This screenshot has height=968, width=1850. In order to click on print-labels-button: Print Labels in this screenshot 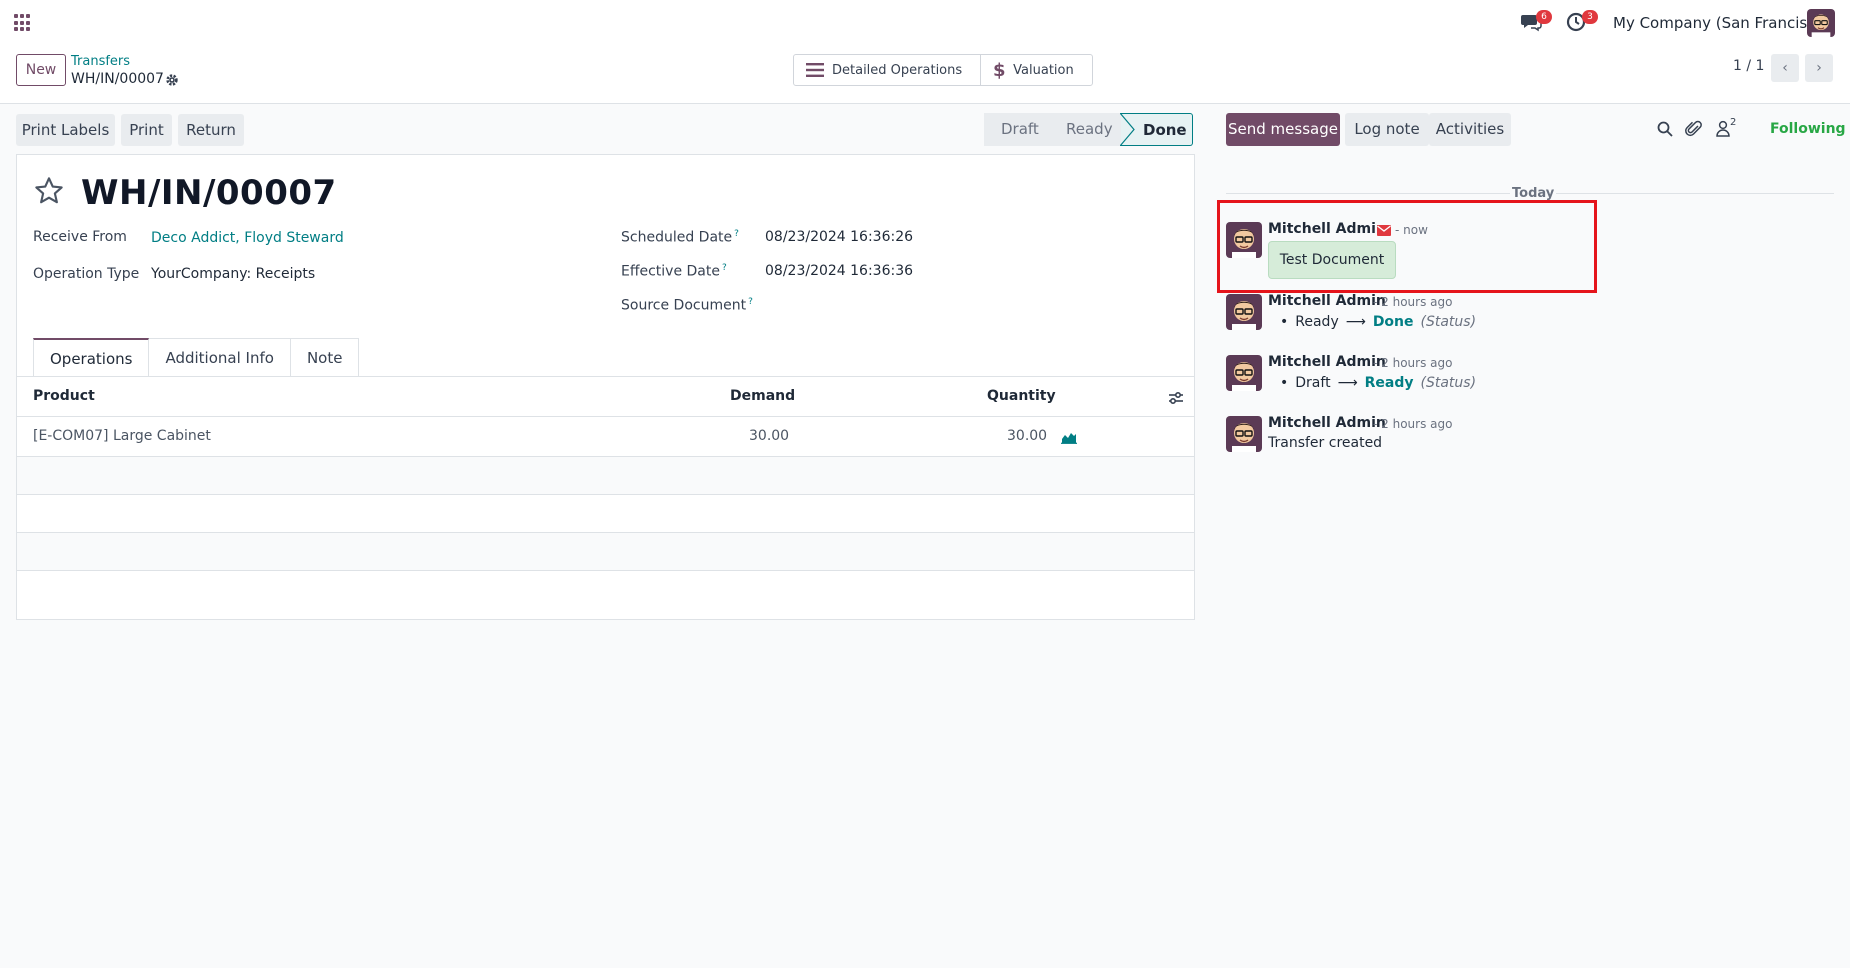, I will do `click(65, 130)`.